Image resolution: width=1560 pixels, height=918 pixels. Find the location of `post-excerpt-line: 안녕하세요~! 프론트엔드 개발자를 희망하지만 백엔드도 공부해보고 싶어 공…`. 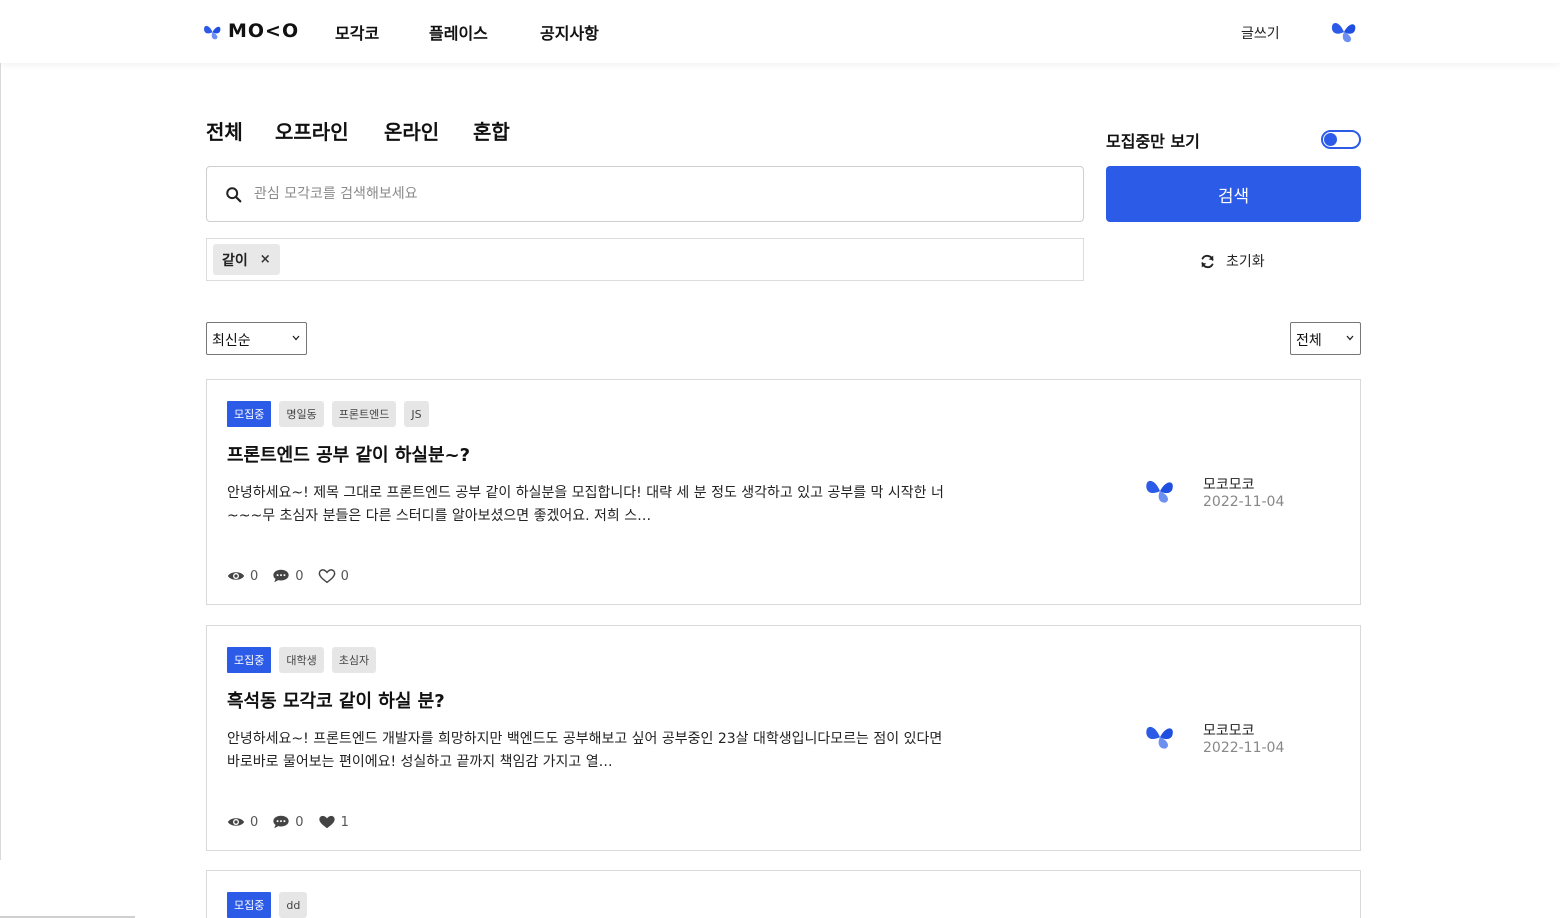

post-excerpt-line: 안녕하세요~! 프론트엔드 개발자를 희망하지만 백엔드도 공부해보고 싶어 공… is located at coordinates (585, 739).